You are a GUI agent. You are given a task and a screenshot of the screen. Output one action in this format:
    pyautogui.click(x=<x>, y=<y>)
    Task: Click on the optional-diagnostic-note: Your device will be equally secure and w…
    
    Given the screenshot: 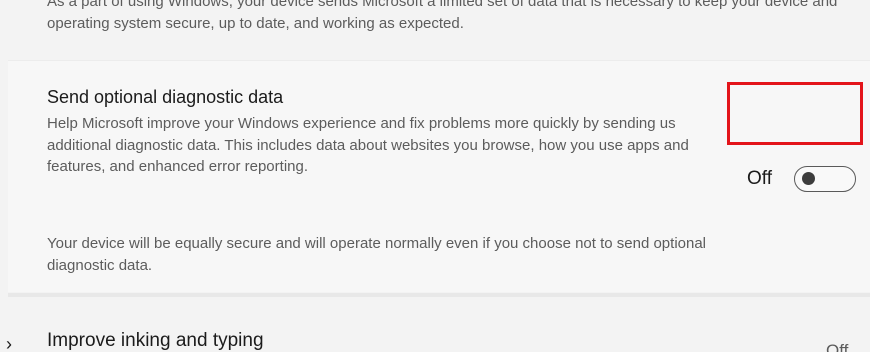 What is the action you would take?
    pyautogui.click(x=377, y=254)
    